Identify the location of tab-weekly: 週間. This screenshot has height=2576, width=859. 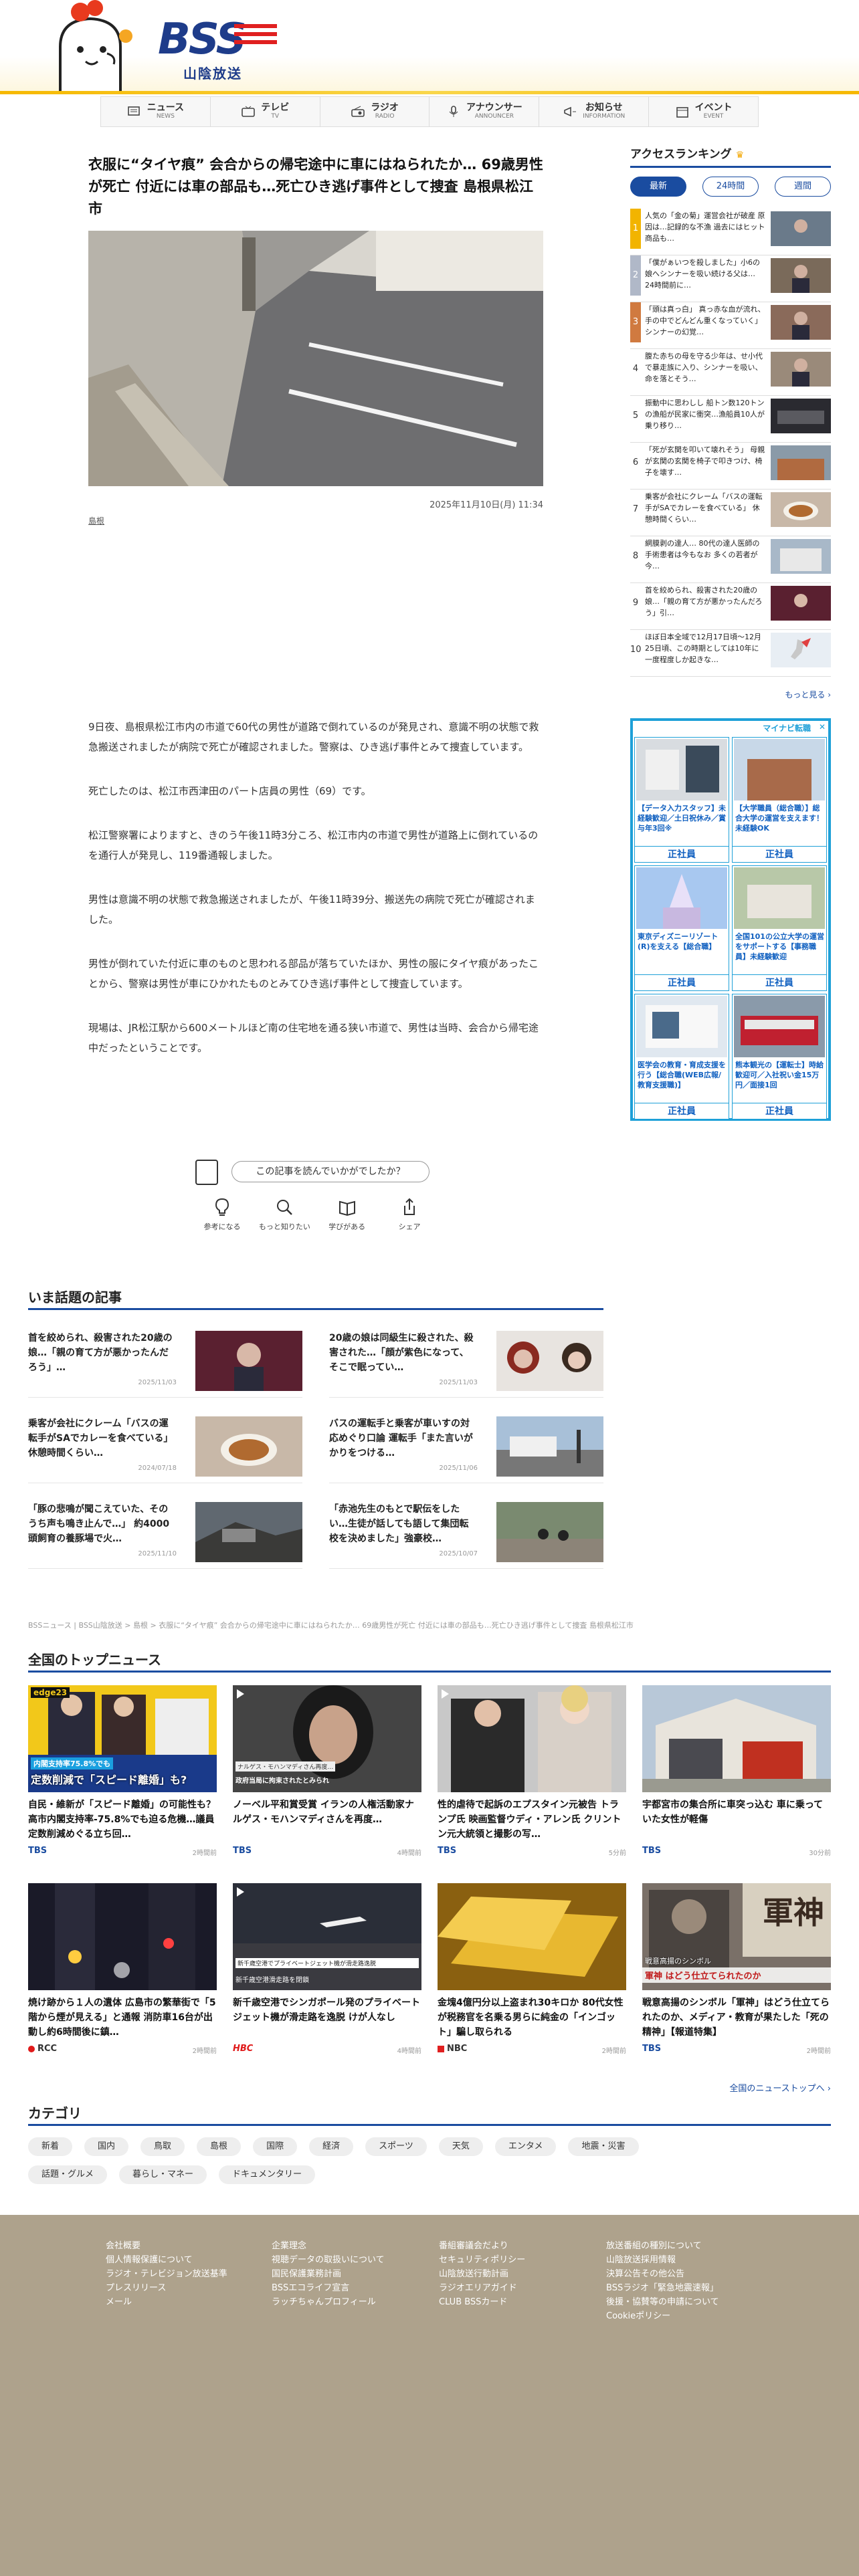
(803, 187).